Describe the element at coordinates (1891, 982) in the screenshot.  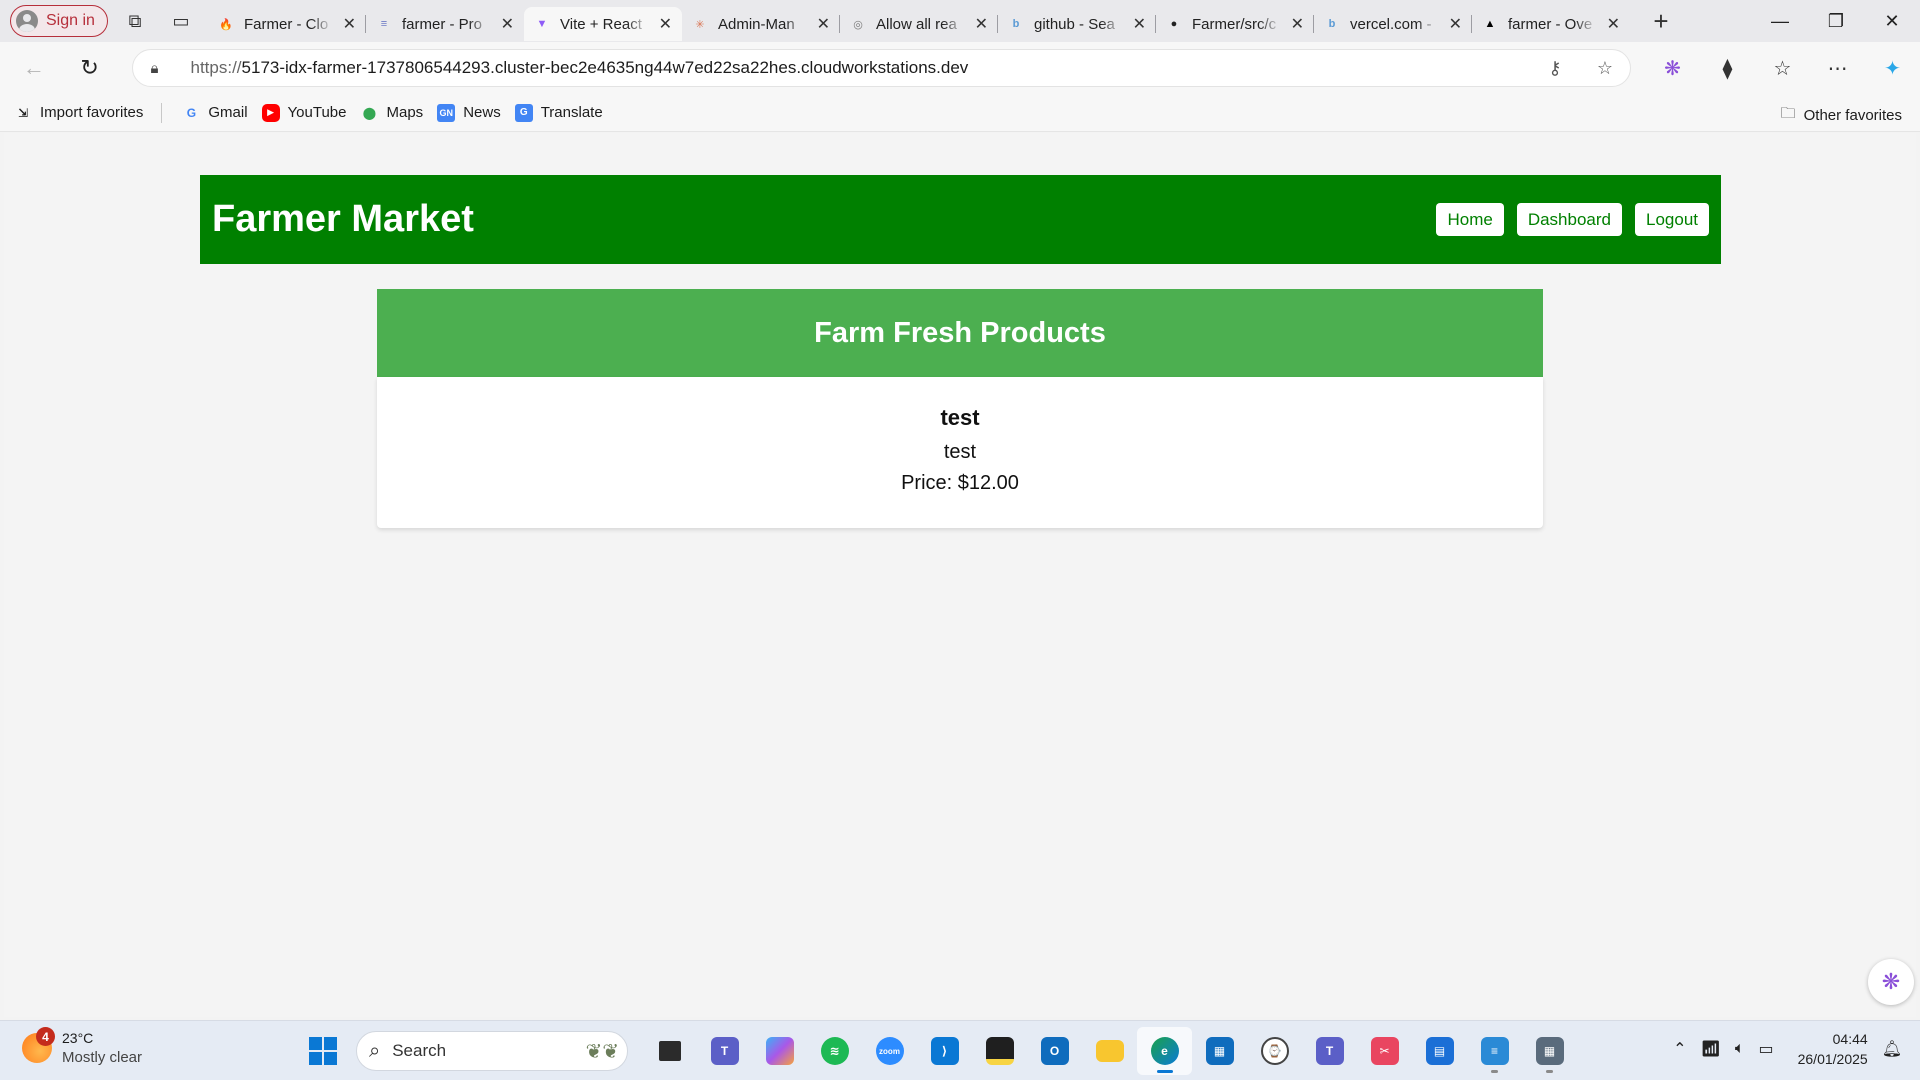
I see `copilot-floating-button: ❋` at that location.